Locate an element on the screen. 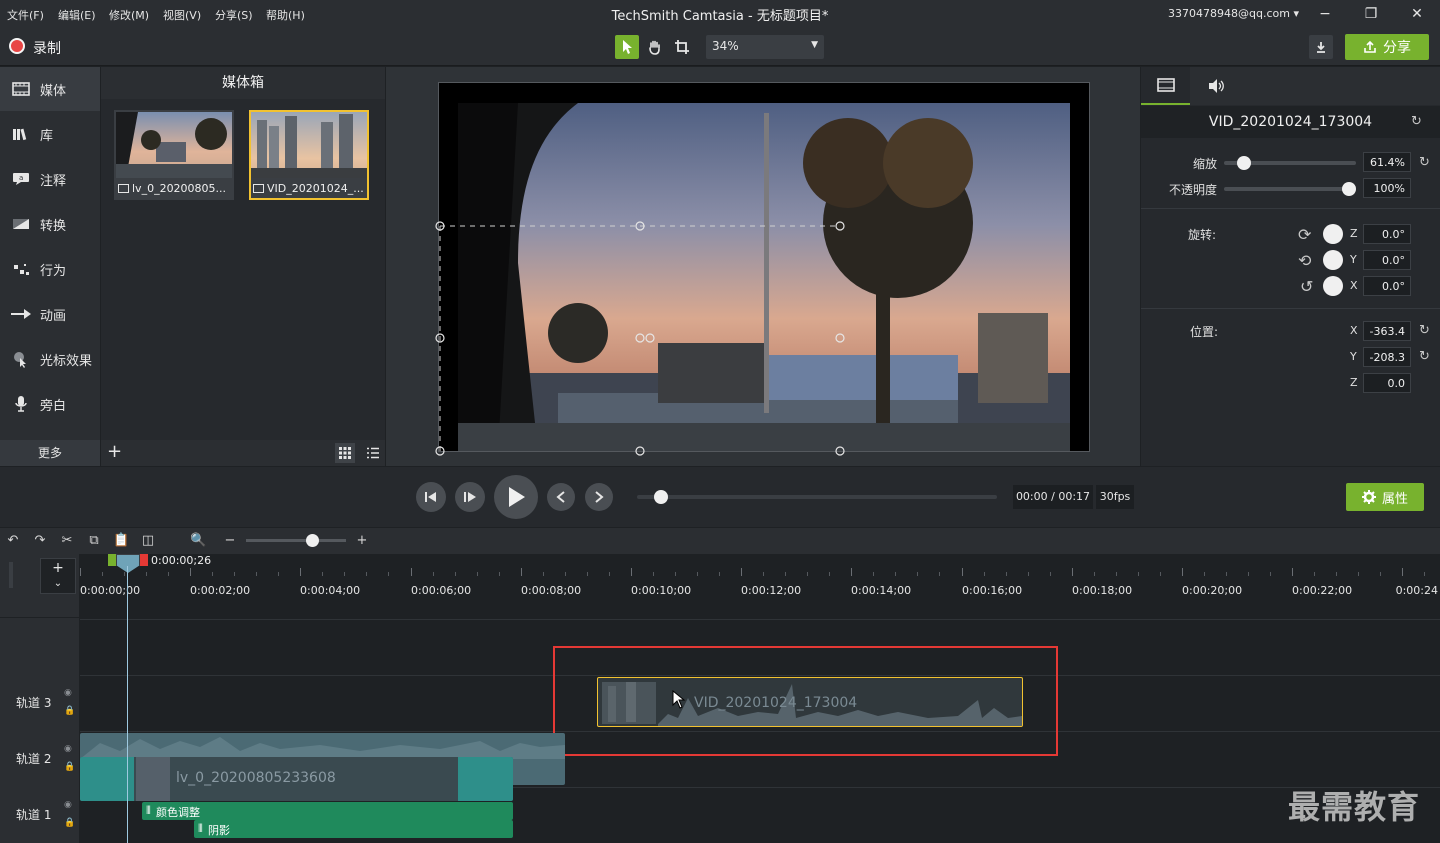  rotation-x-dial is located at coordinates (1333, 286).